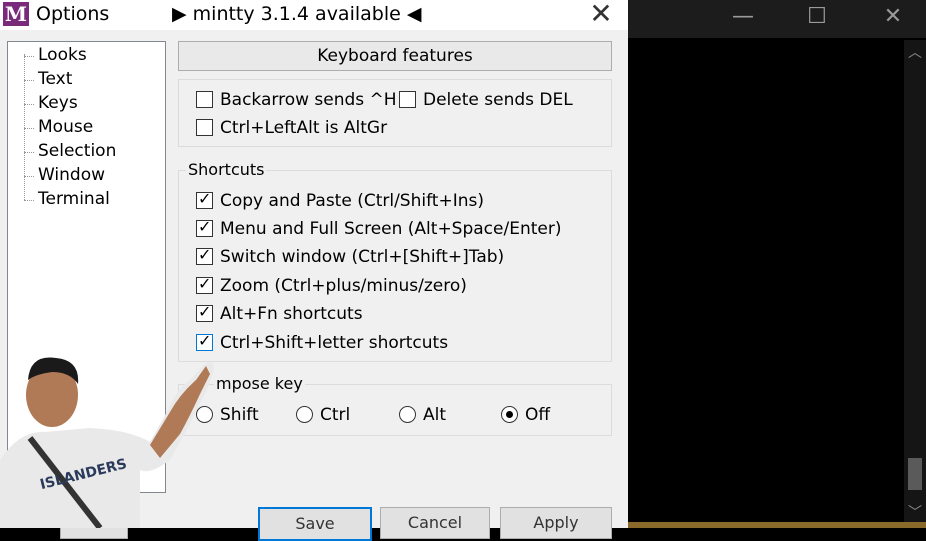 This screenshot has width=926, height=541. What do you see at coordinates (777, 525) in the screenshot?
I see `terminal-border` at bounding box center [777, 525].